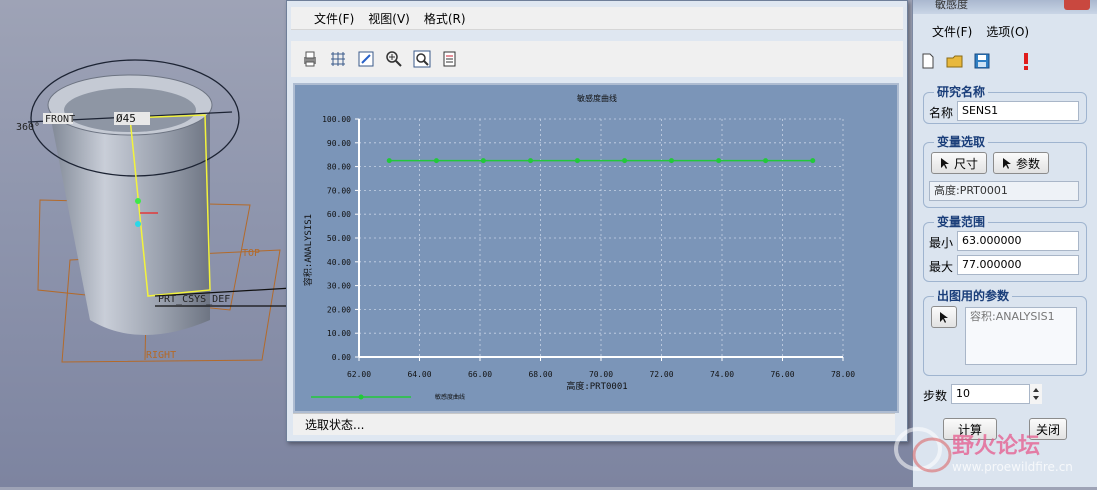  Describe the element at coordinates (540, 374) in the screenshot. I see `x-tick-label: 68.00` at that location.